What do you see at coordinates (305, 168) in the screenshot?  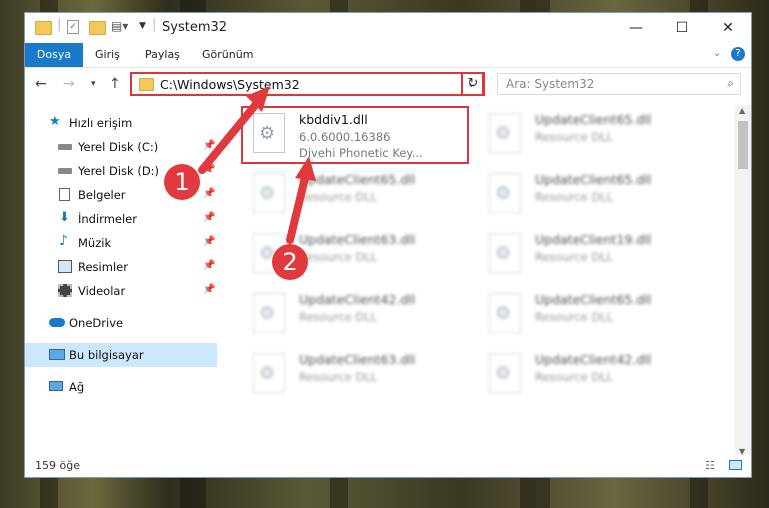 I see `arrow-2-head` at bounding box center [305, 168].